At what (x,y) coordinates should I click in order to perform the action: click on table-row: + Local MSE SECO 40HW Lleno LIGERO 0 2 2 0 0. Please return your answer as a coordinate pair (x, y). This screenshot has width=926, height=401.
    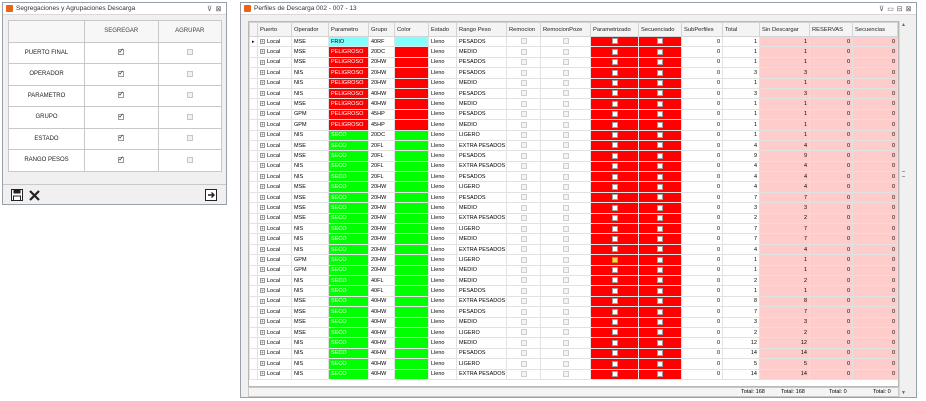
    Looking at the image, I should click on (573, 332).